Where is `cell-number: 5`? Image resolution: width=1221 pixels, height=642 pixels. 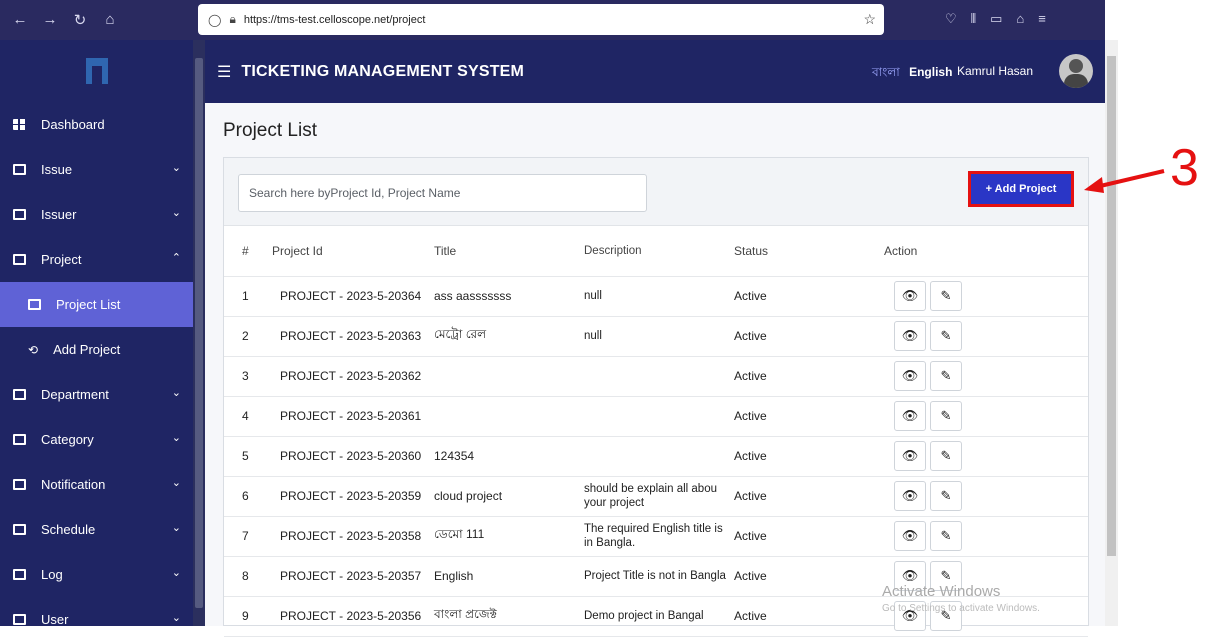
cell-number: 5 is located at coordinates (244, 456).